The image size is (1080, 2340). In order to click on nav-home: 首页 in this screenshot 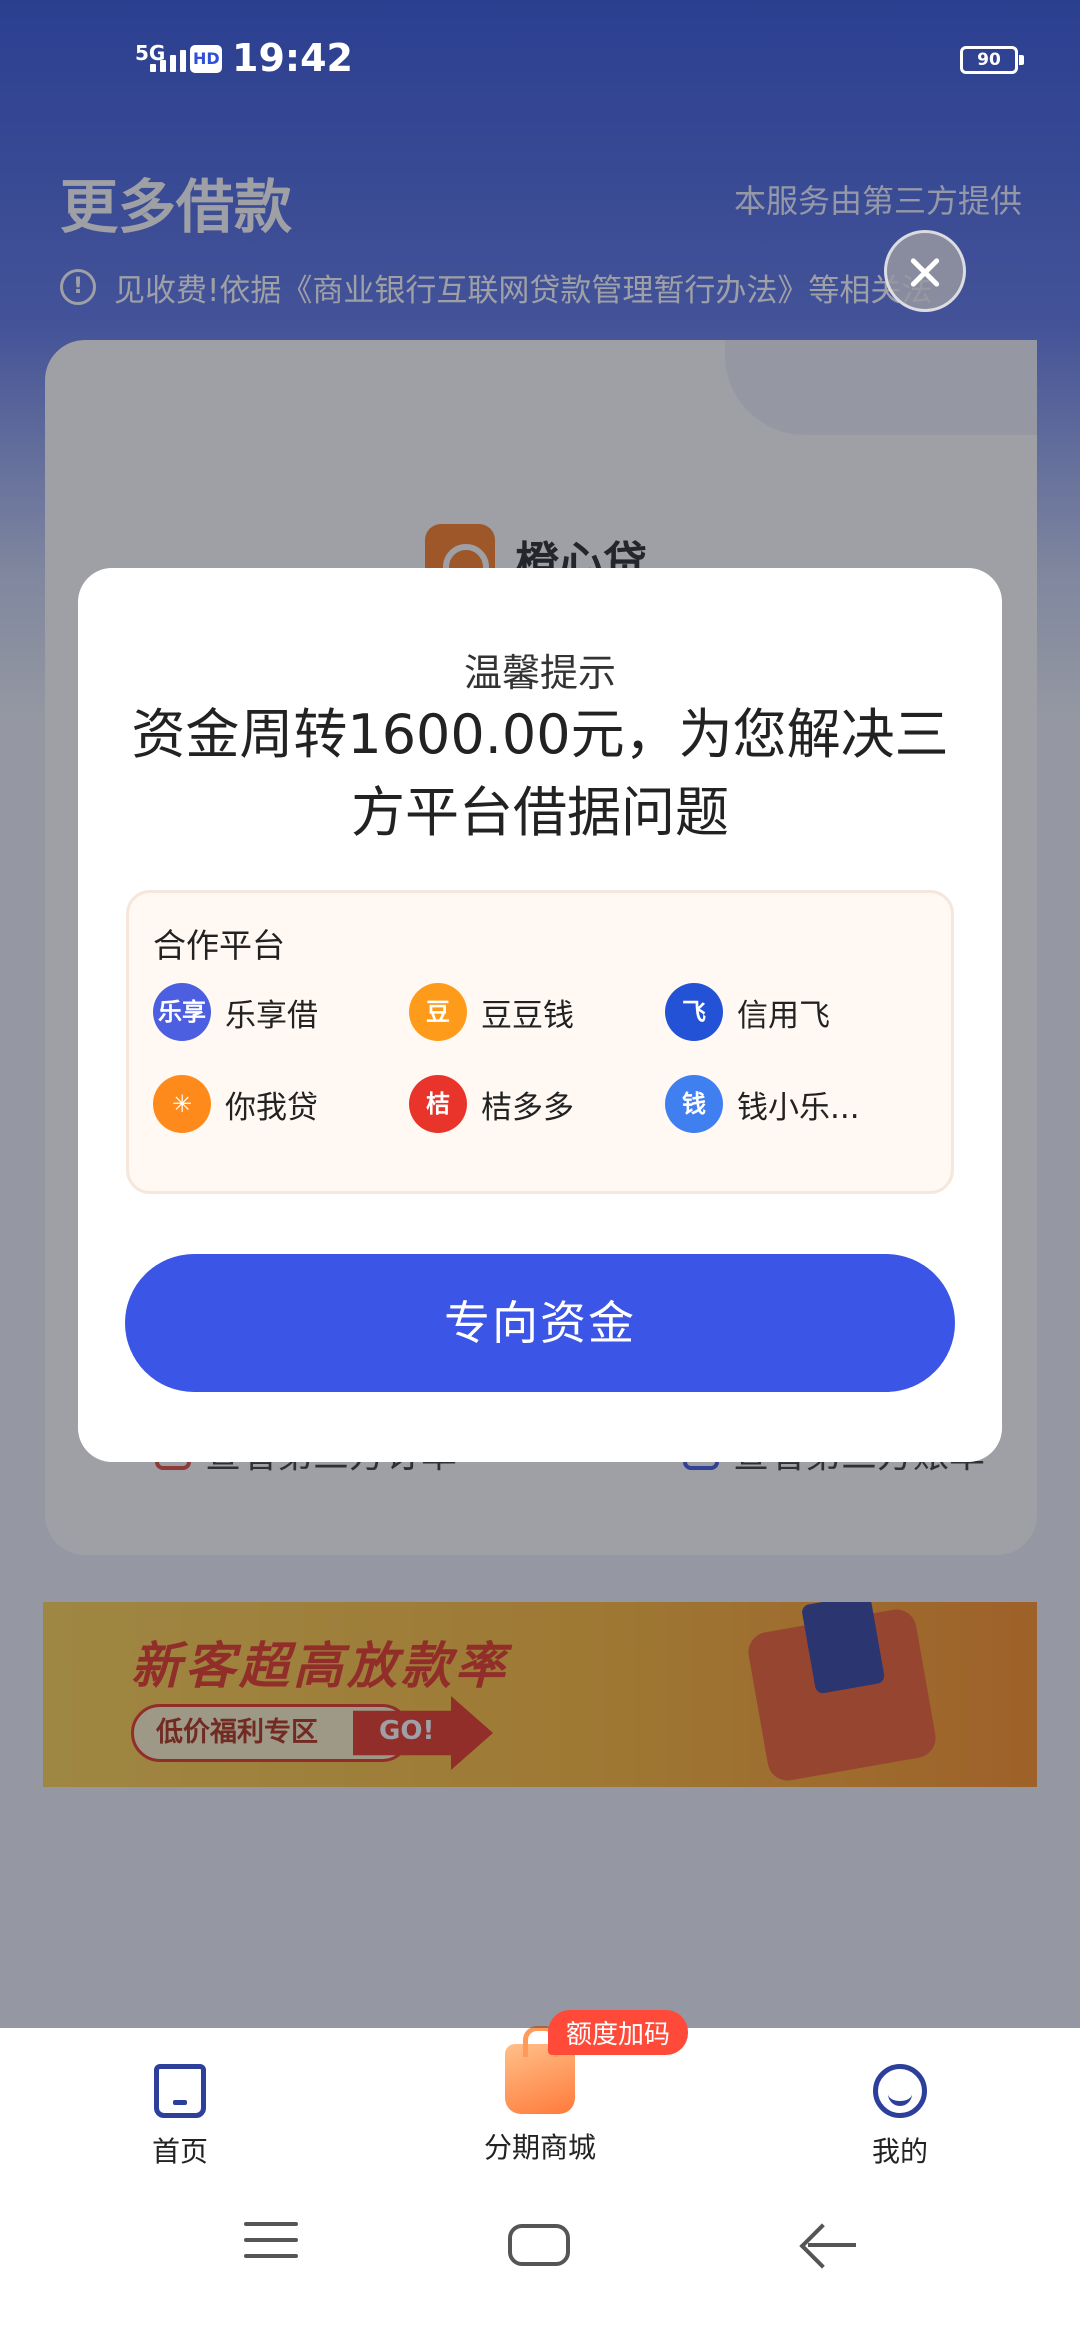, I will do `click(180, 2117)`.